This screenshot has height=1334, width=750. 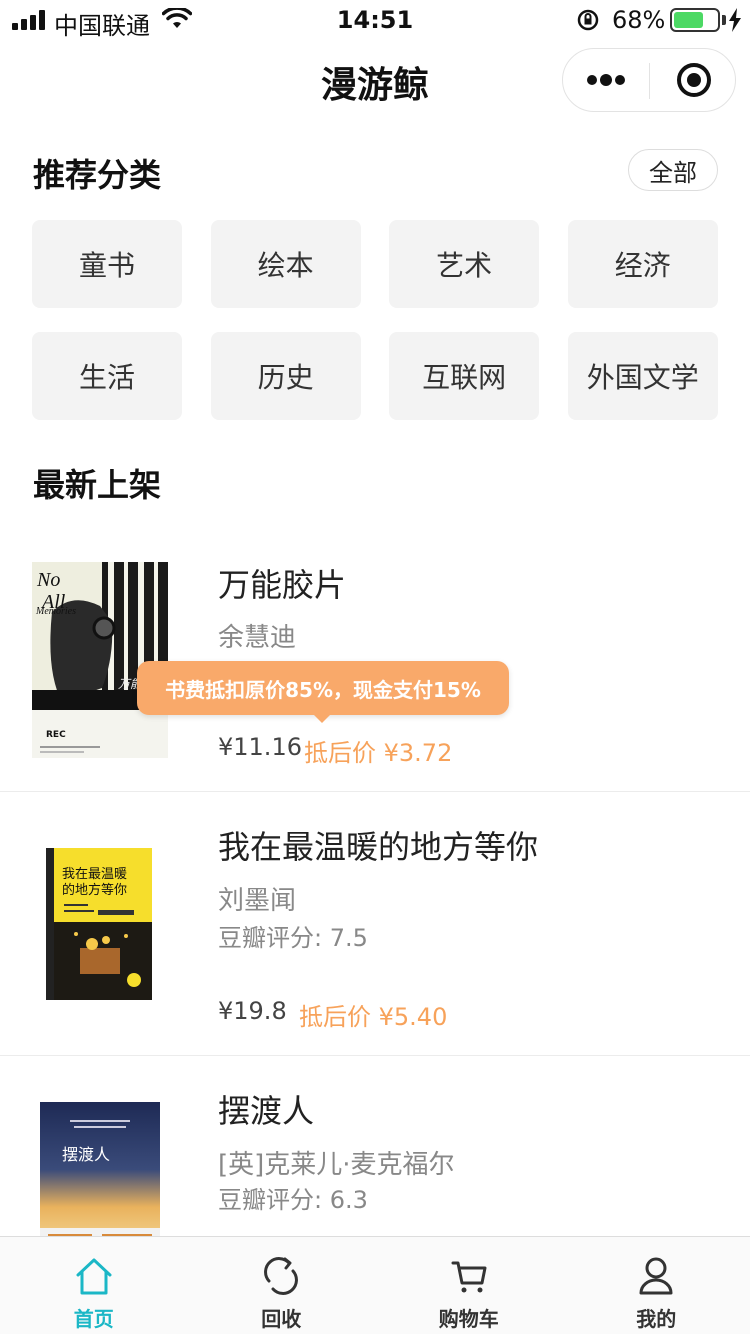 What do you see at coordinates (464, 376) in the screenshot?
I see `category-item: 互联网` at bounding box center [464, 376].